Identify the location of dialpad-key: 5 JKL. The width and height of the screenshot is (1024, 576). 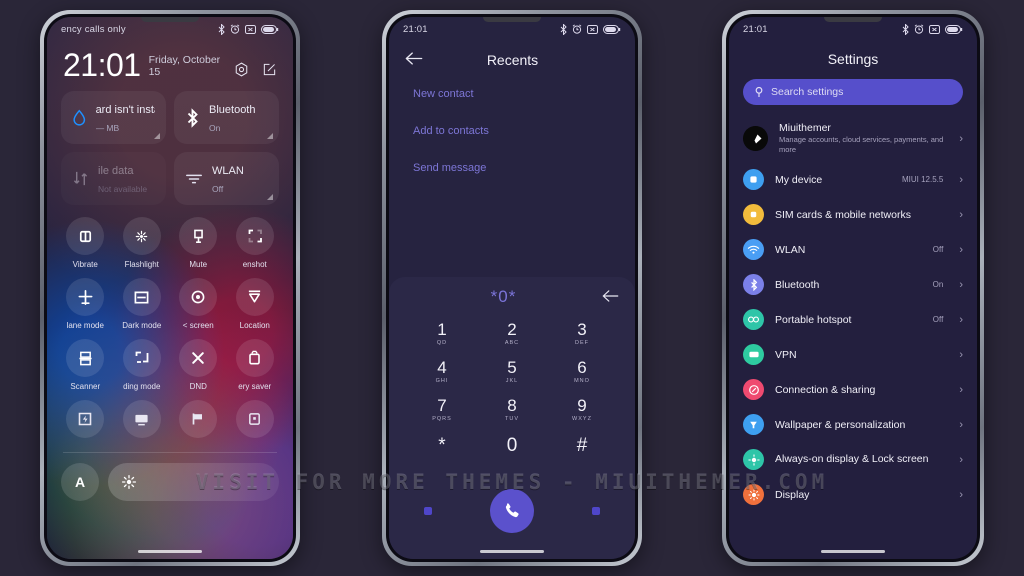
(512, 370).